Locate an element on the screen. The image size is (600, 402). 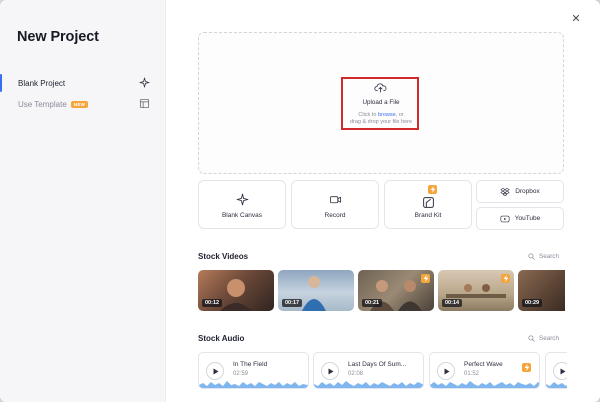
audio-name: Perfect Wave is located at coordinates (483, 364).